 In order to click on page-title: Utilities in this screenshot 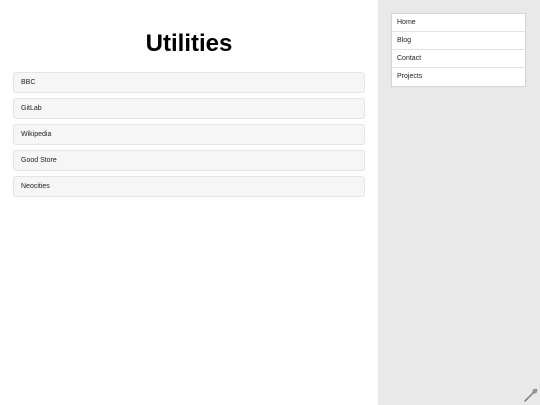, I will do `click(189, 43)`.